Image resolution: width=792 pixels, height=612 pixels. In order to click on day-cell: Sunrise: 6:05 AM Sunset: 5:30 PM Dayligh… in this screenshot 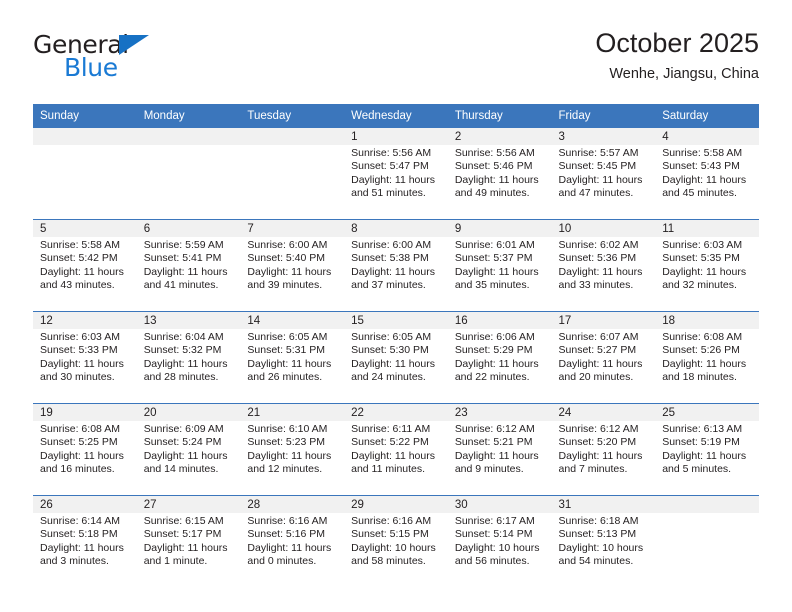, I will do `click(396, 366)`.